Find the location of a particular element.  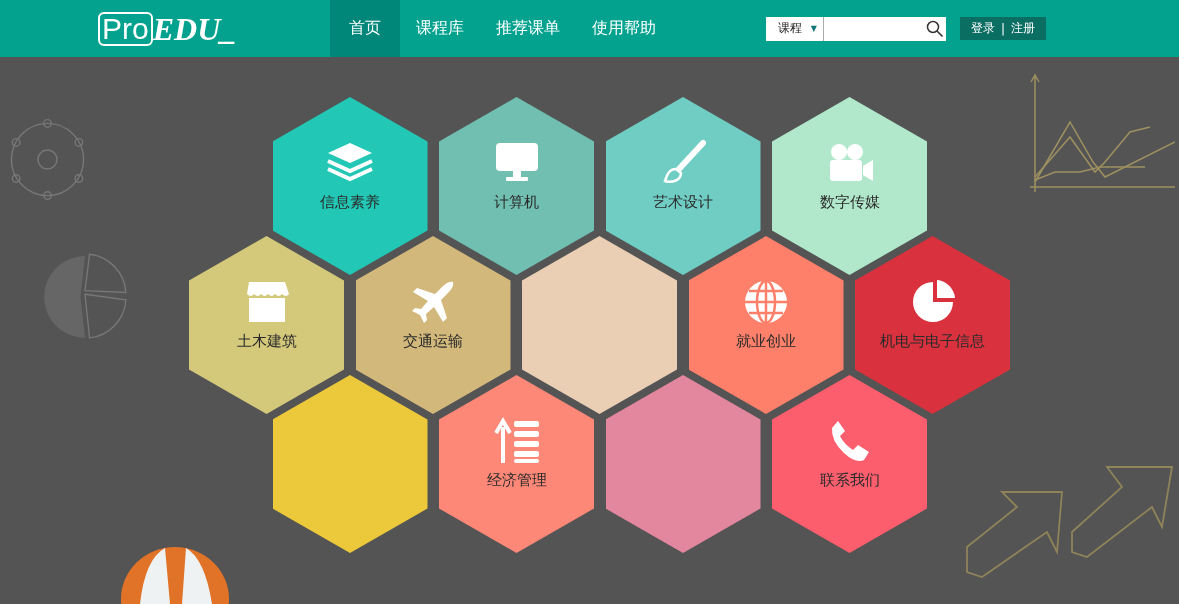

category-tile: 信息素养 is located at coordinates (350, 186).